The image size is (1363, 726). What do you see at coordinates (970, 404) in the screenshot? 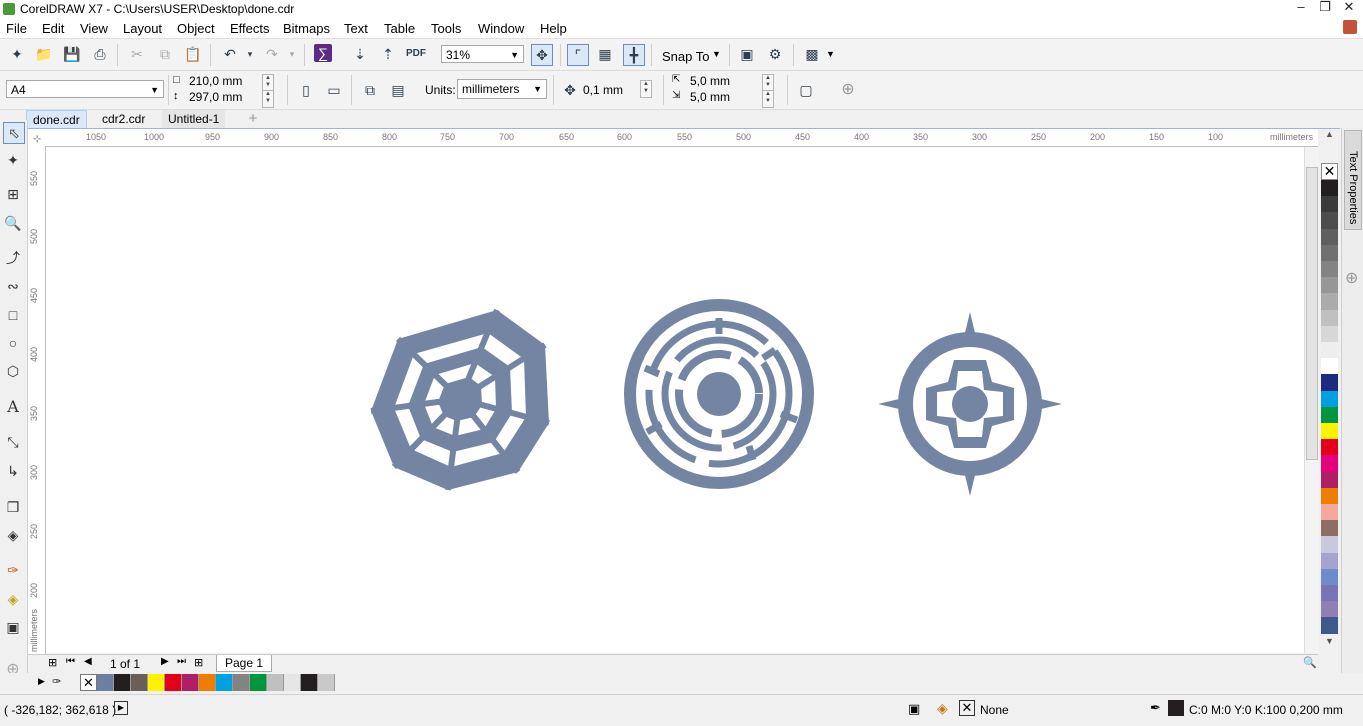
I see `compass-graphic` at bounding box center [970, 404].